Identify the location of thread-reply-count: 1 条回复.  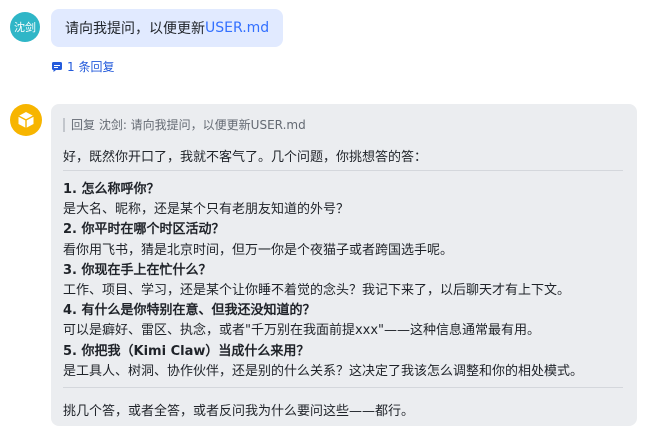
(82, 66).